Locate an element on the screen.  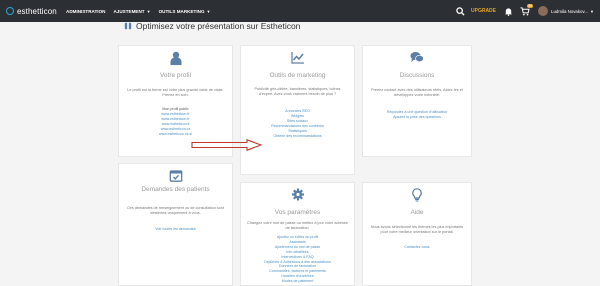
cart-badge: 99 is located at coordinates (530, 6).